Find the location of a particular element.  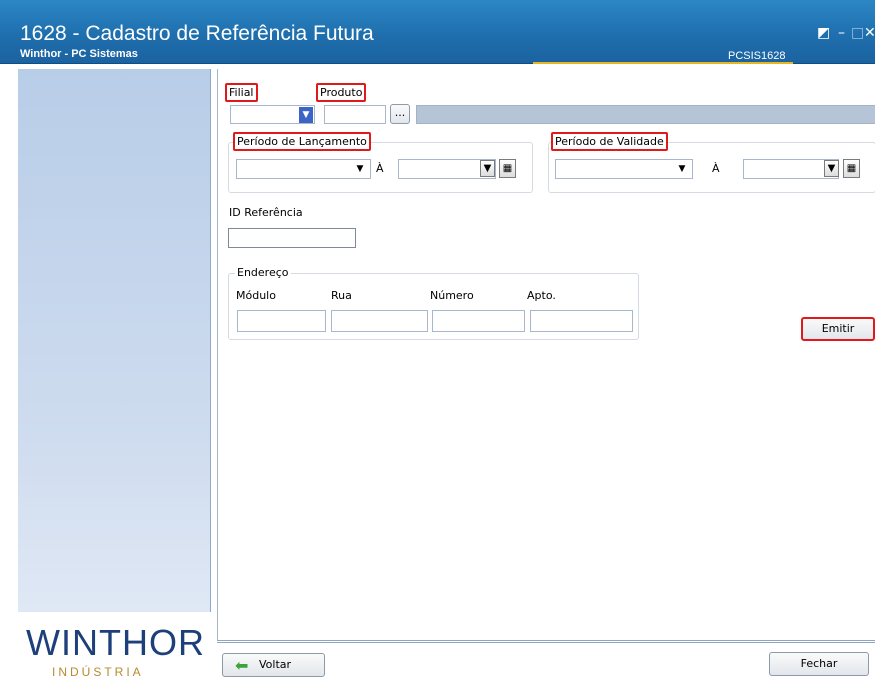

periodo-validade-label: Período de Validade is located at coordinates (609, 141).